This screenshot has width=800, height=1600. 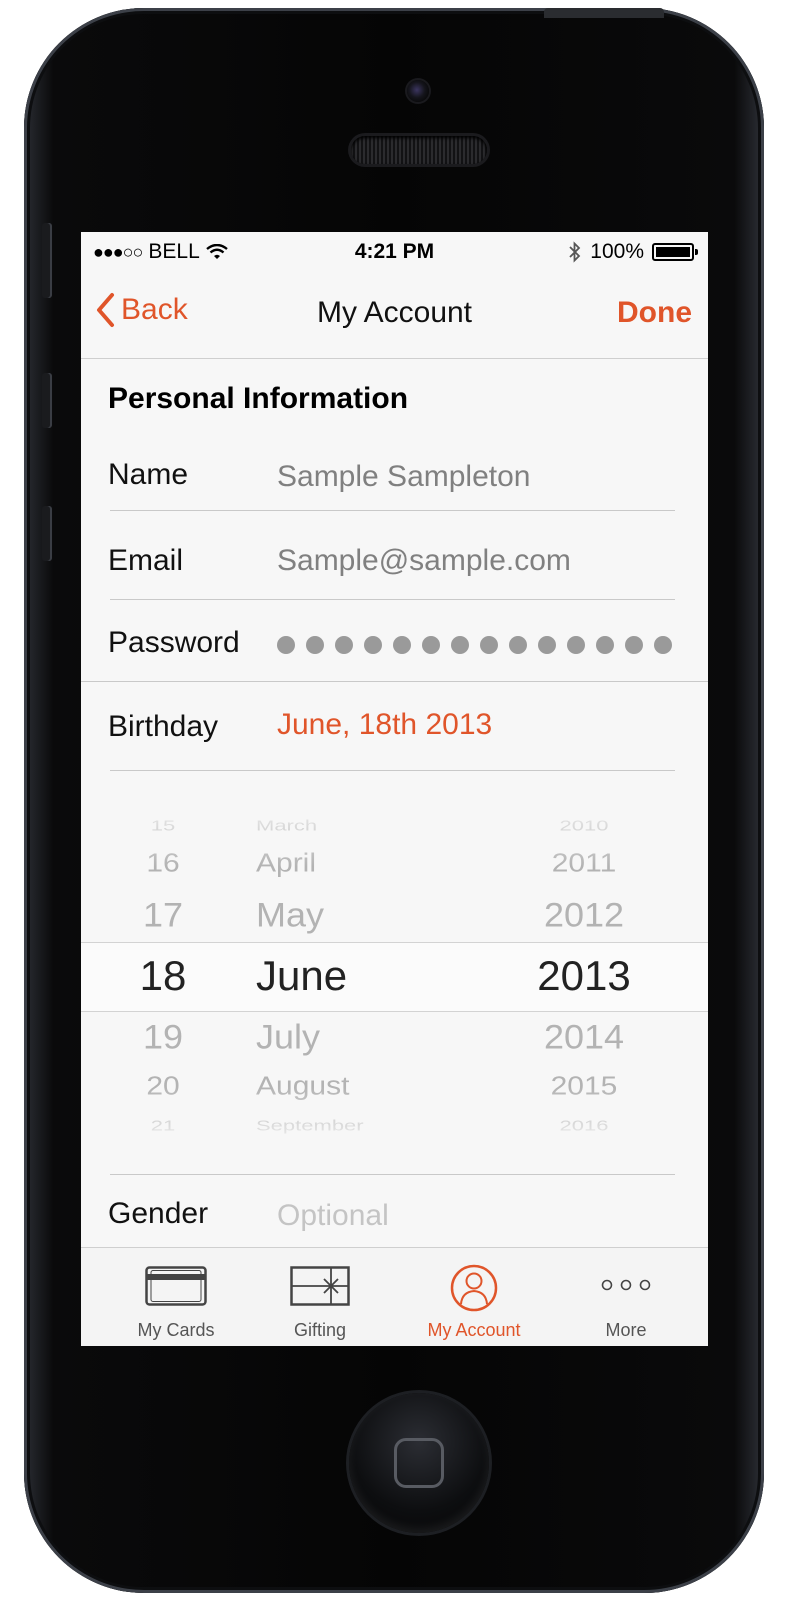 I want to click on password-field, so click(x=474, y=645).